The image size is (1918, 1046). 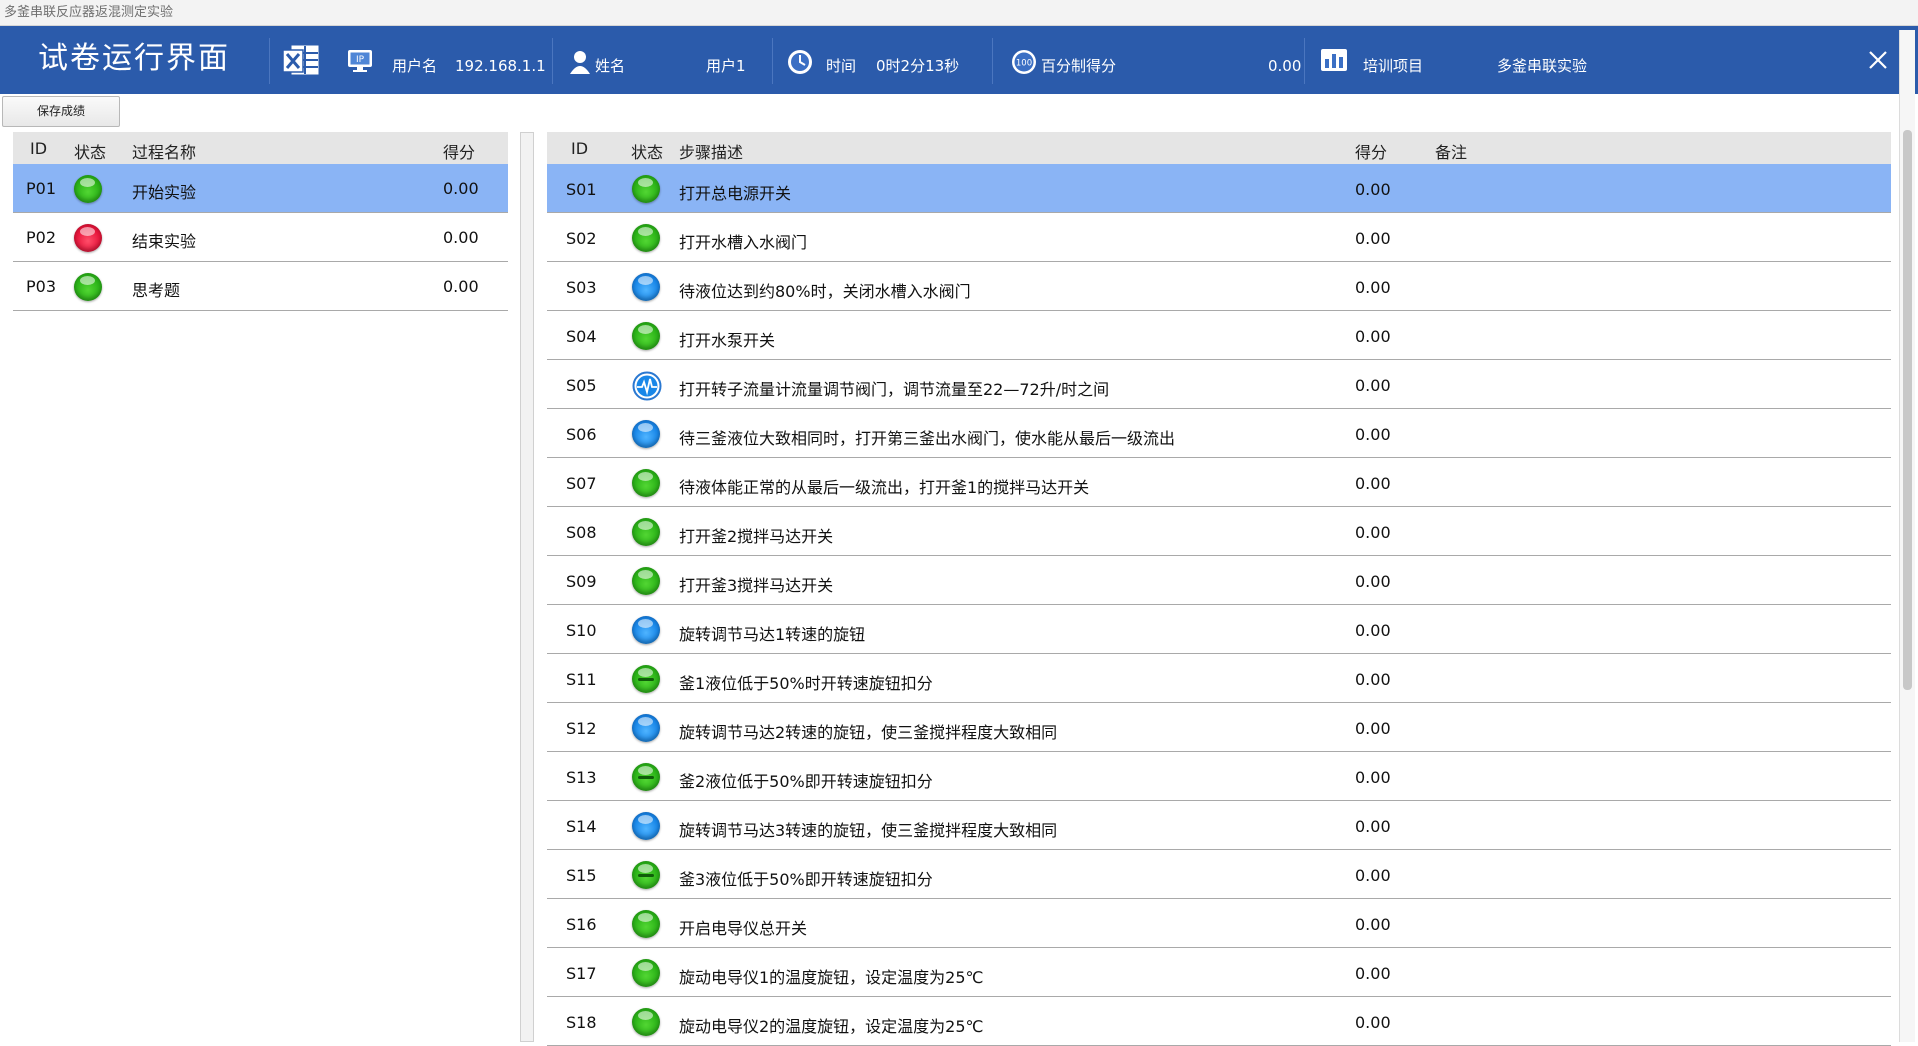 I want to click on excel-export-icon, so click(x=301, y=60).